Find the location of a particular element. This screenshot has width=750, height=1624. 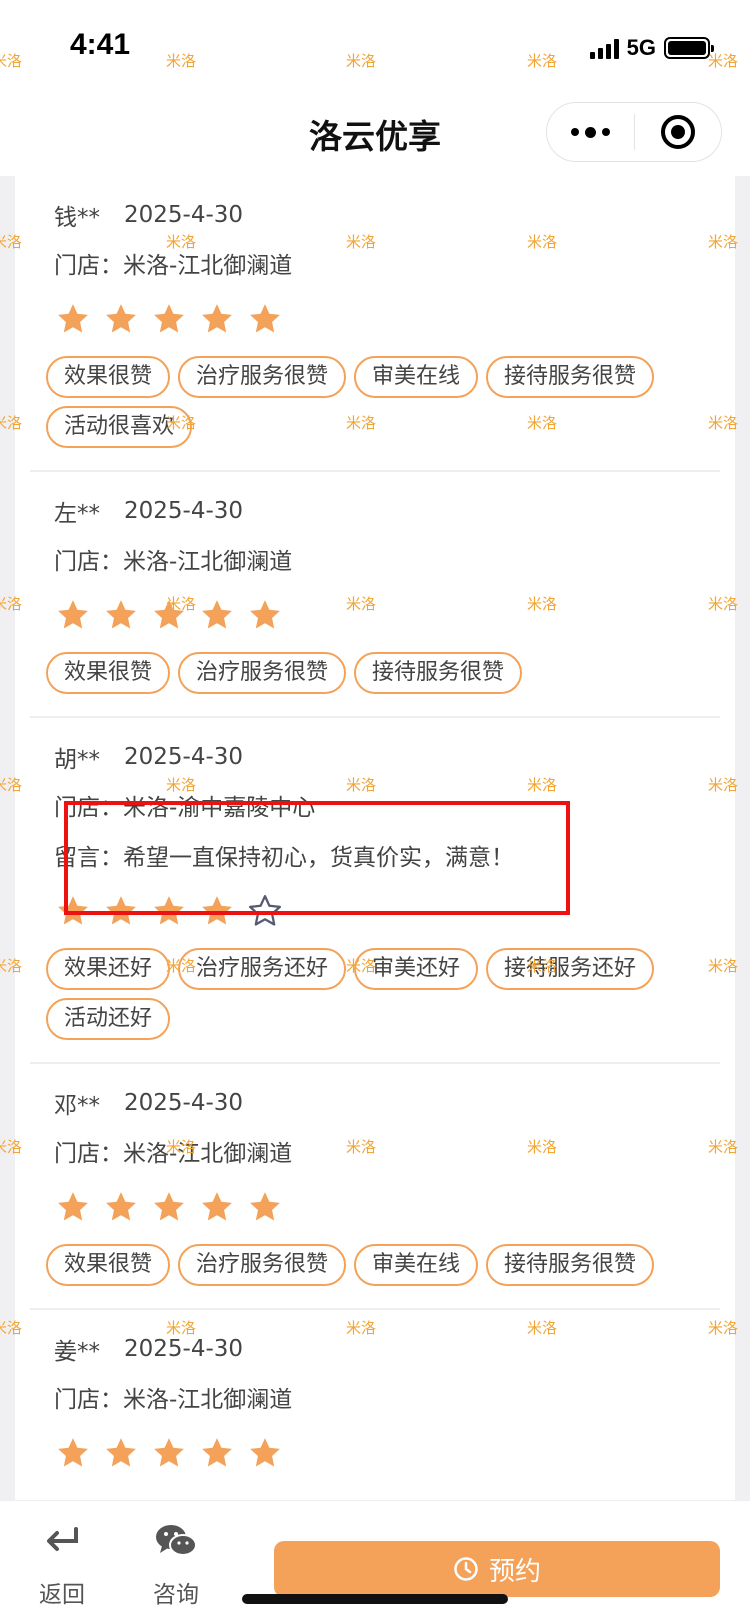

status-icons: 5G is located at coordinates (651, 48).